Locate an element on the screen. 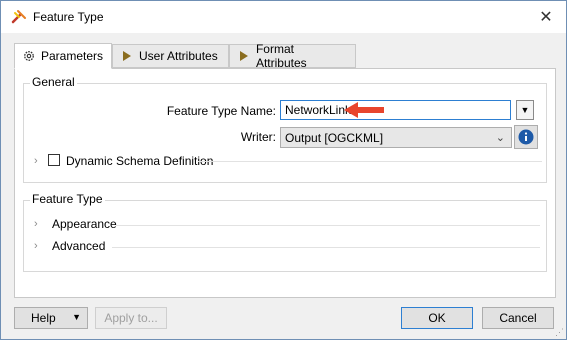  annotation-arrow-icon is located at coordinates (364, 110).